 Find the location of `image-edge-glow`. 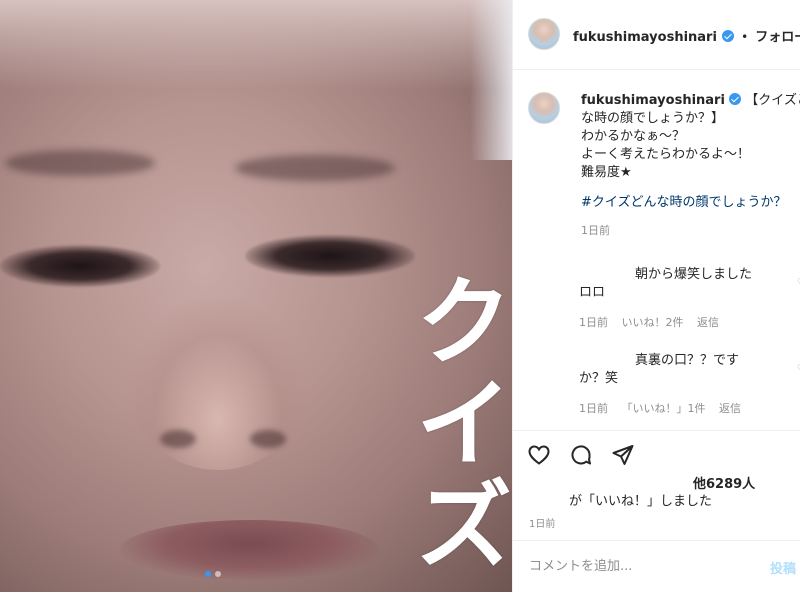

image-edge-glow is located at coordinates (491, 80).